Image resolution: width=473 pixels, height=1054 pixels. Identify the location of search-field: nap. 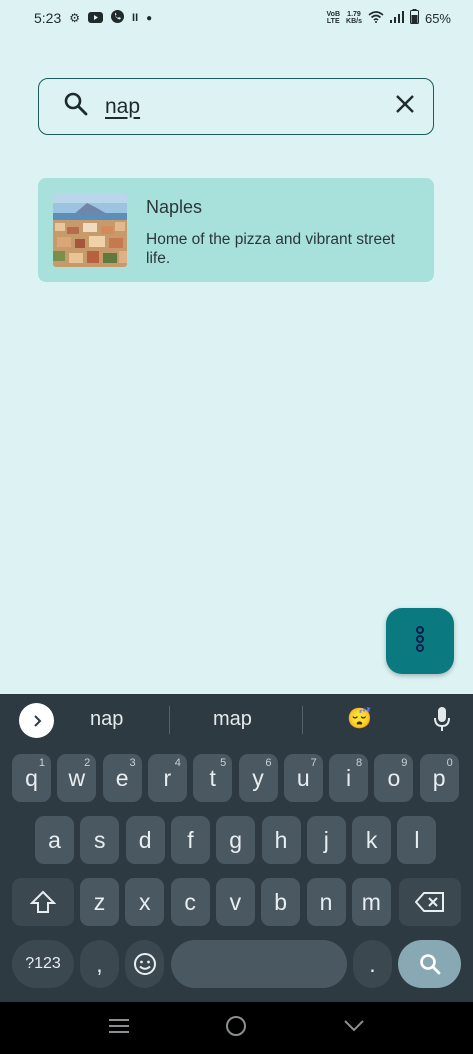
(236, 106).